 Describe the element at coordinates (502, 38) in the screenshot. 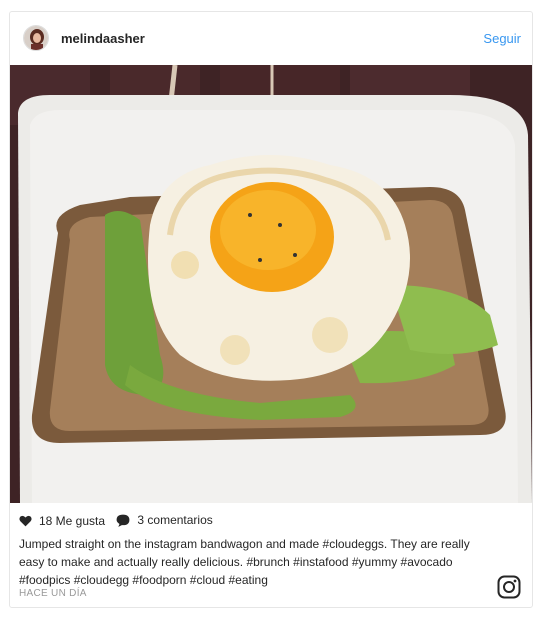

I see `follow-button: Seguir` at that location.